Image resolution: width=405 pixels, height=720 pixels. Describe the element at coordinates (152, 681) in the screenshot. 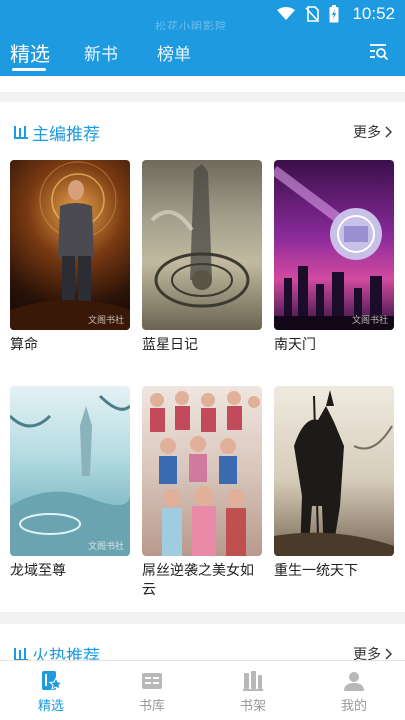

I see `library-icon` at that location.